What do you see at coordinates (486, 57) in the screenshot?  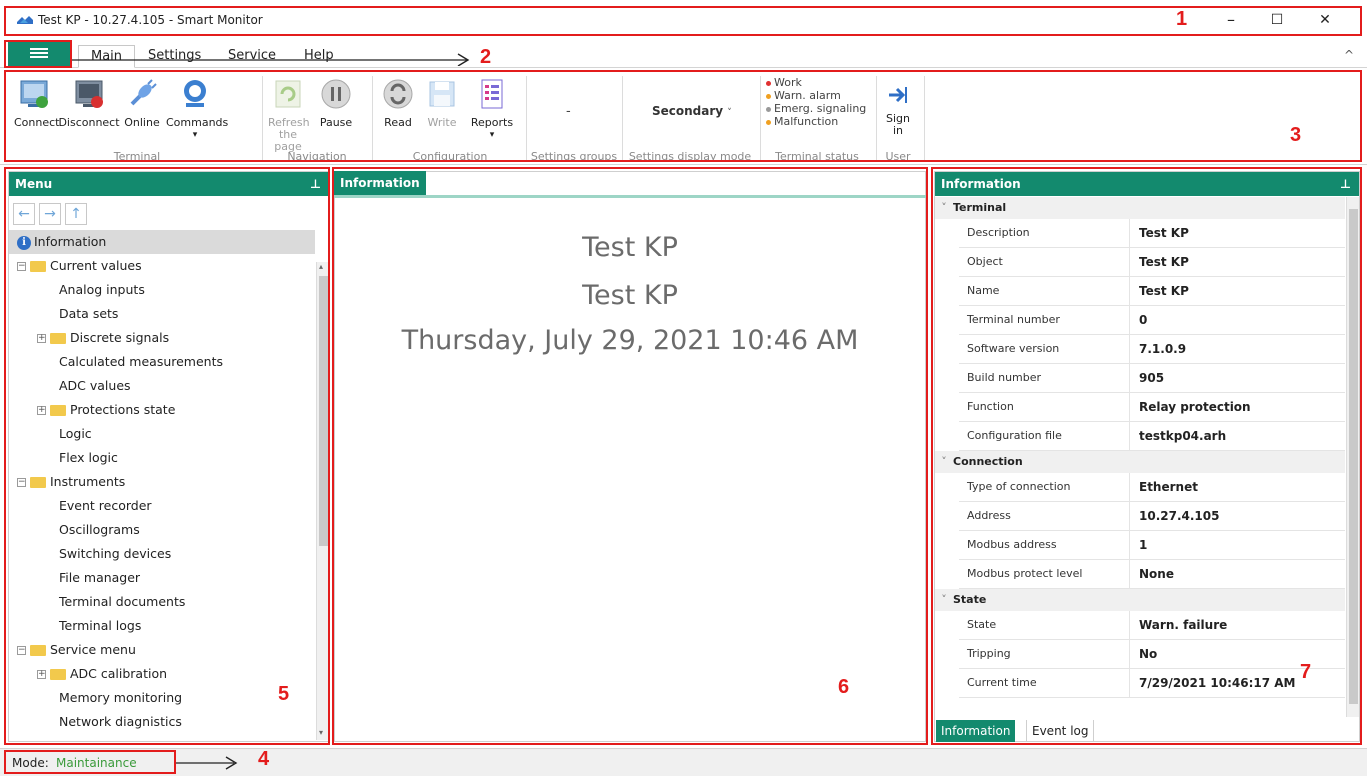 I see `annotation-number-2: 2` at bounding box center [486, 57].